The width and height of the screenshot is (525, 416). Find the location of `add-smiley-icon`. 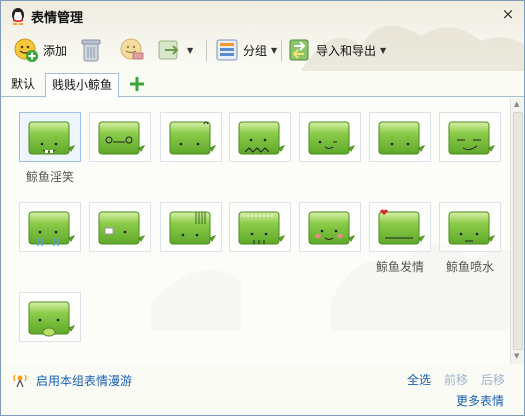

add-smiley-icon is located at coordinates (26, 50).